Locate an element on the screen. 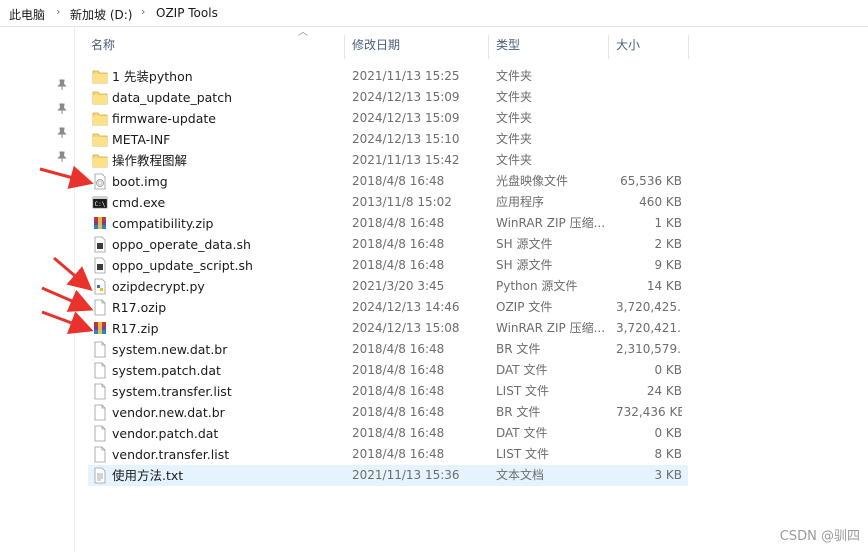  file-name: 1 先装python is located at coordinates (152, 76).